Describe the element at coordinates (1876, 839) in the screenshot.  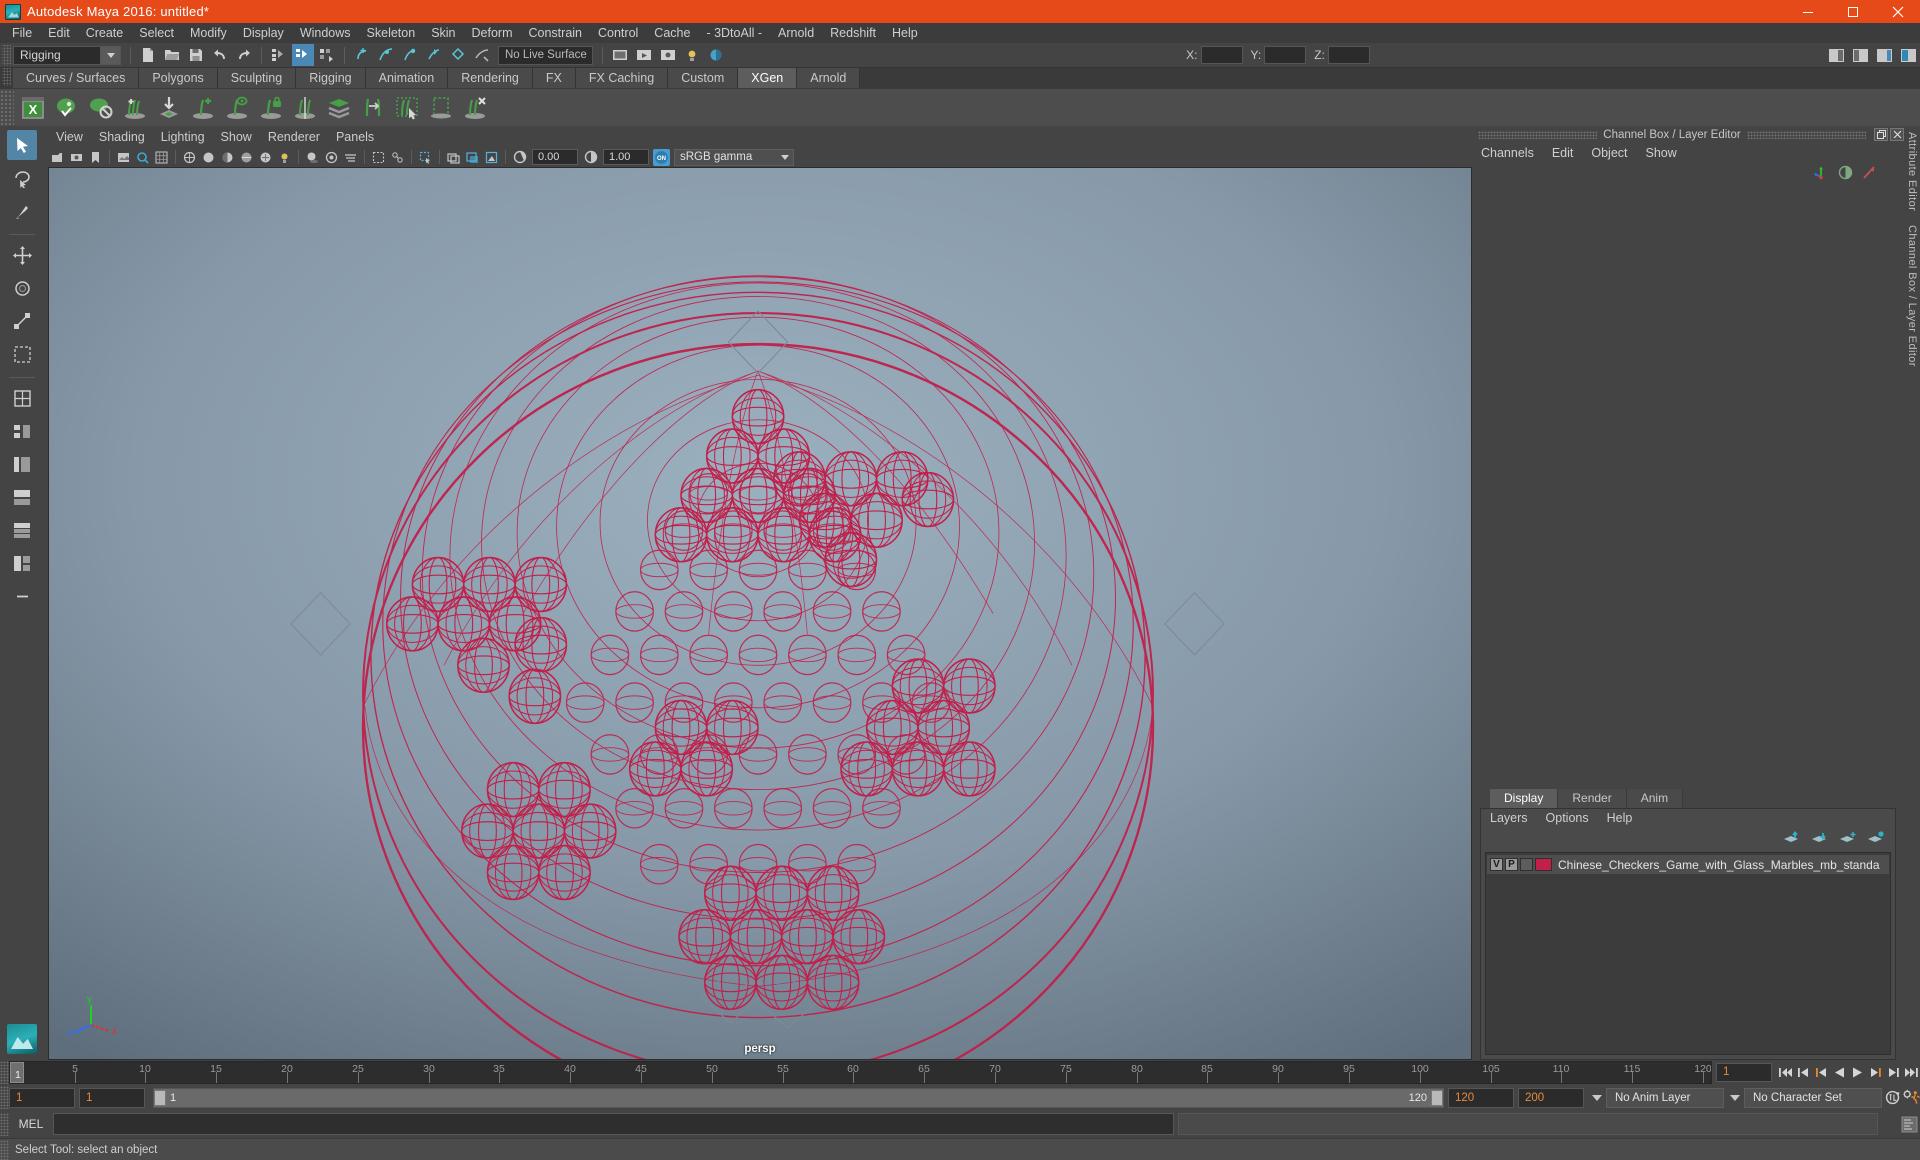
I see `layer-new-selected-icon` at that location.